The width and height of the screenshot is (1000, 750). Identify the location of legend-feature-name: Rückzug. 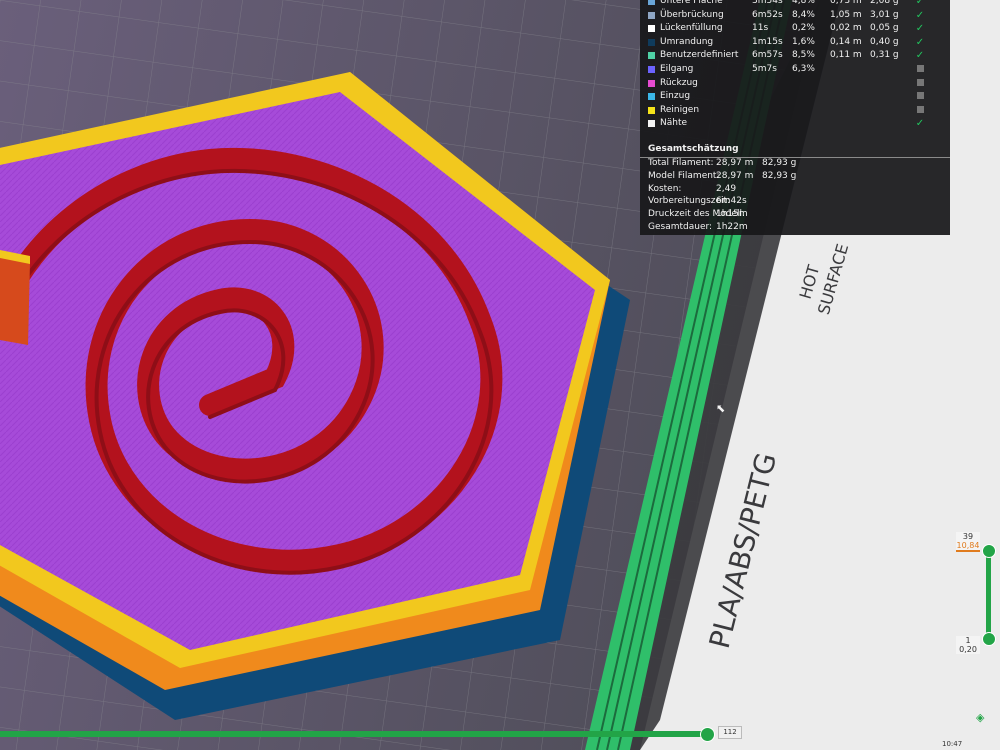
(679, 82).